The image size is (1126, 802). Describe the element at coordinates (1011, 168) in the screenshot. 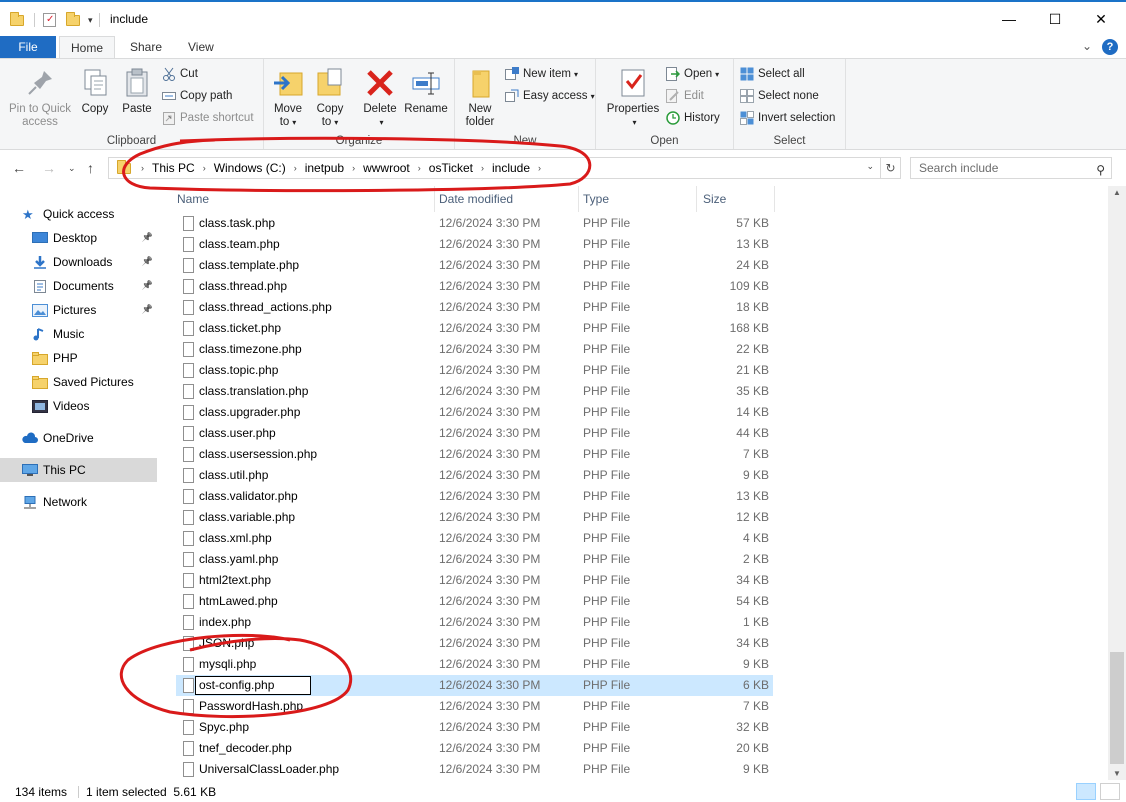

I see `search-input: Search include ⚲` at that location.